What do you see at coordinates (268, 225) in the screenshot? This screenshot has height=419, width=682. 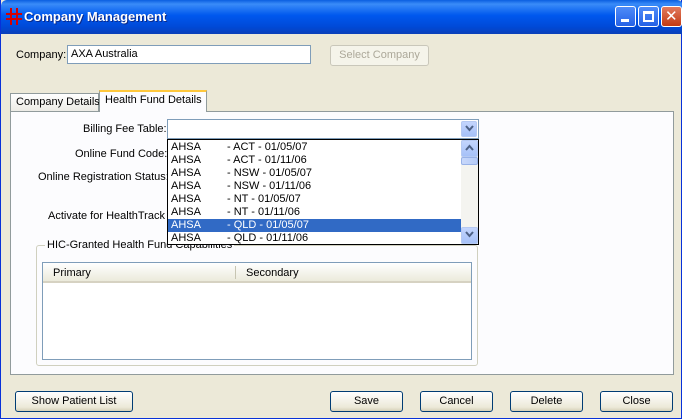 I see `dropdown-item-desc: - QLD - 01/05/07` at bounding box center [268, 225].